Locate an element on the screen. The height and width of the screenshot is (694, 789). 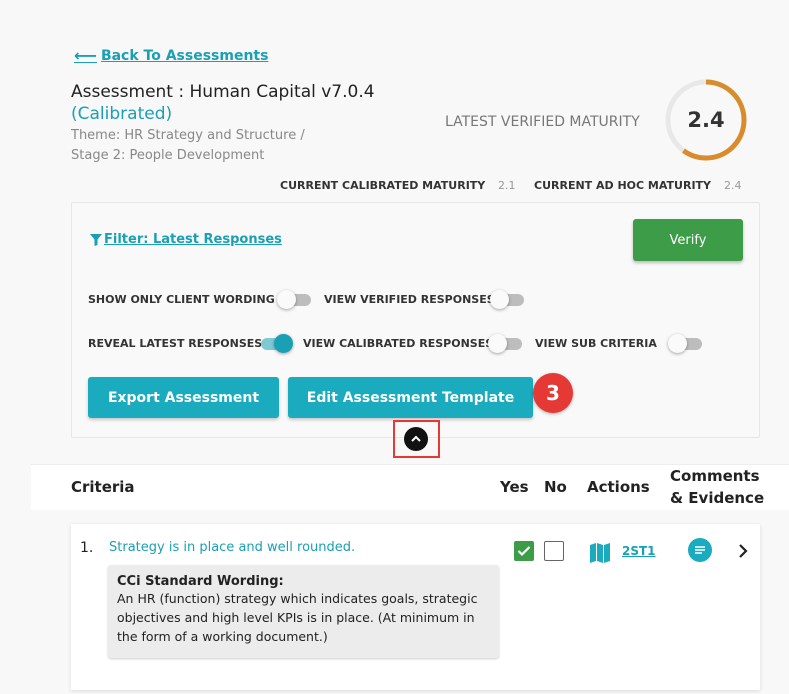
verify-button: Verify is located at coordinates (688, 240).